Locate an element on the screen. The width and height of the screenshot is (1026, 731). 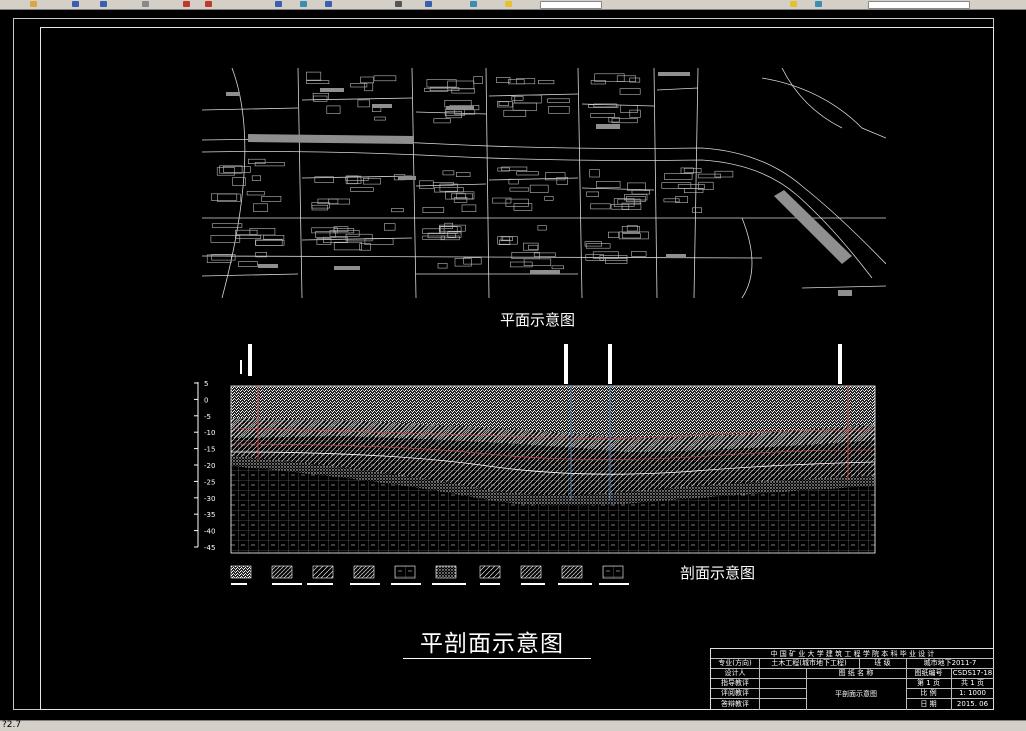
toolbar-bulb-icon is located at coordinates (508, 4).